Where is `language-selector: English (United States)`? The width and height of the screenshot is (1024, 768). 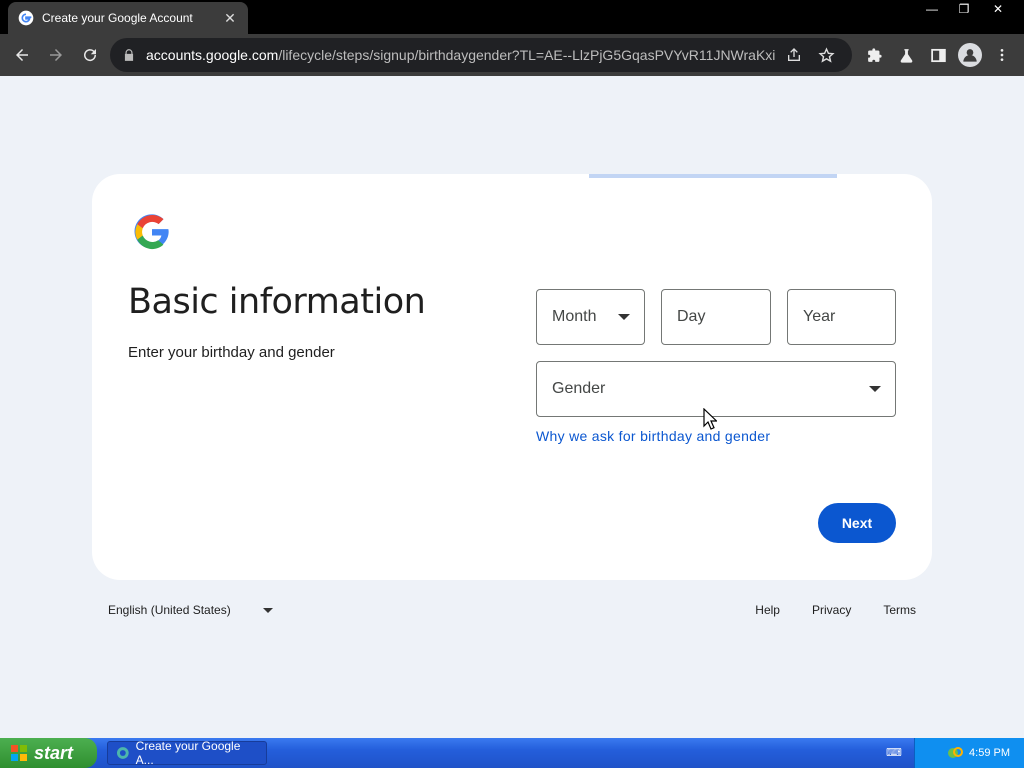
language-selector: English (United States) is located at coordinates (190, 610).